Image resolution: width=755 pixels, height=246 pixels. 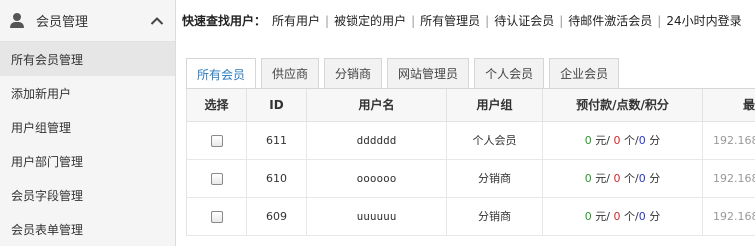 What do you see at coordinates (290, 73) in the screenshot?
I see `tab-suppliers: 供应商` at bounding box center [290, 73].